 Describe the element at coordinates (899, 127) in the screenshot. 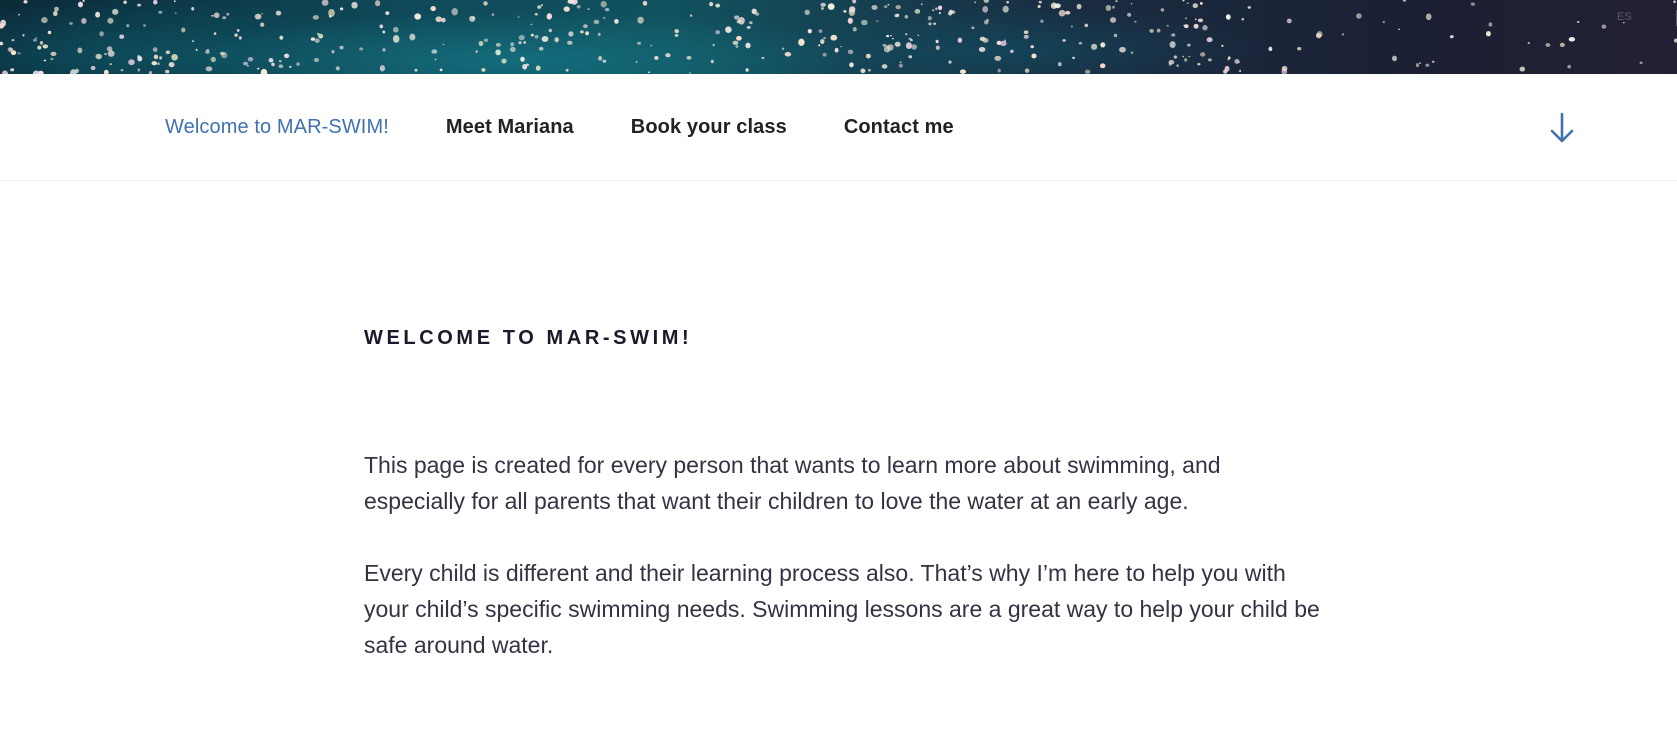

I see `nav-item-contact-me: Contact me` at that location.